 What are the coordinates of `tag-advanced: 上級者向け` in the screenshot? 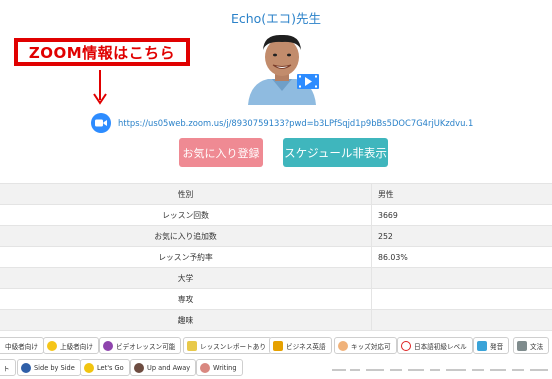 It's located at (71, 345).